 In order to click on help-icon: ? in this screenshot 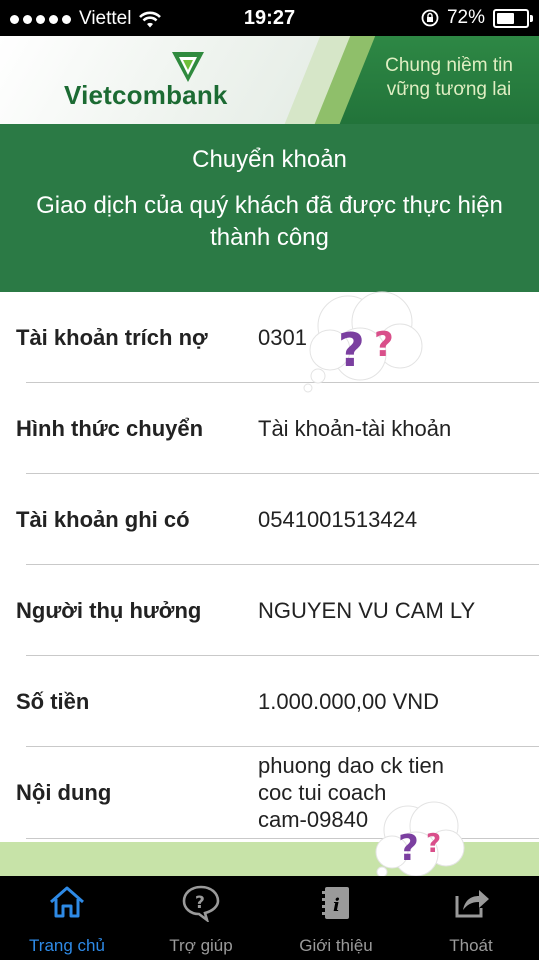, I will do `click(201, 903)`.